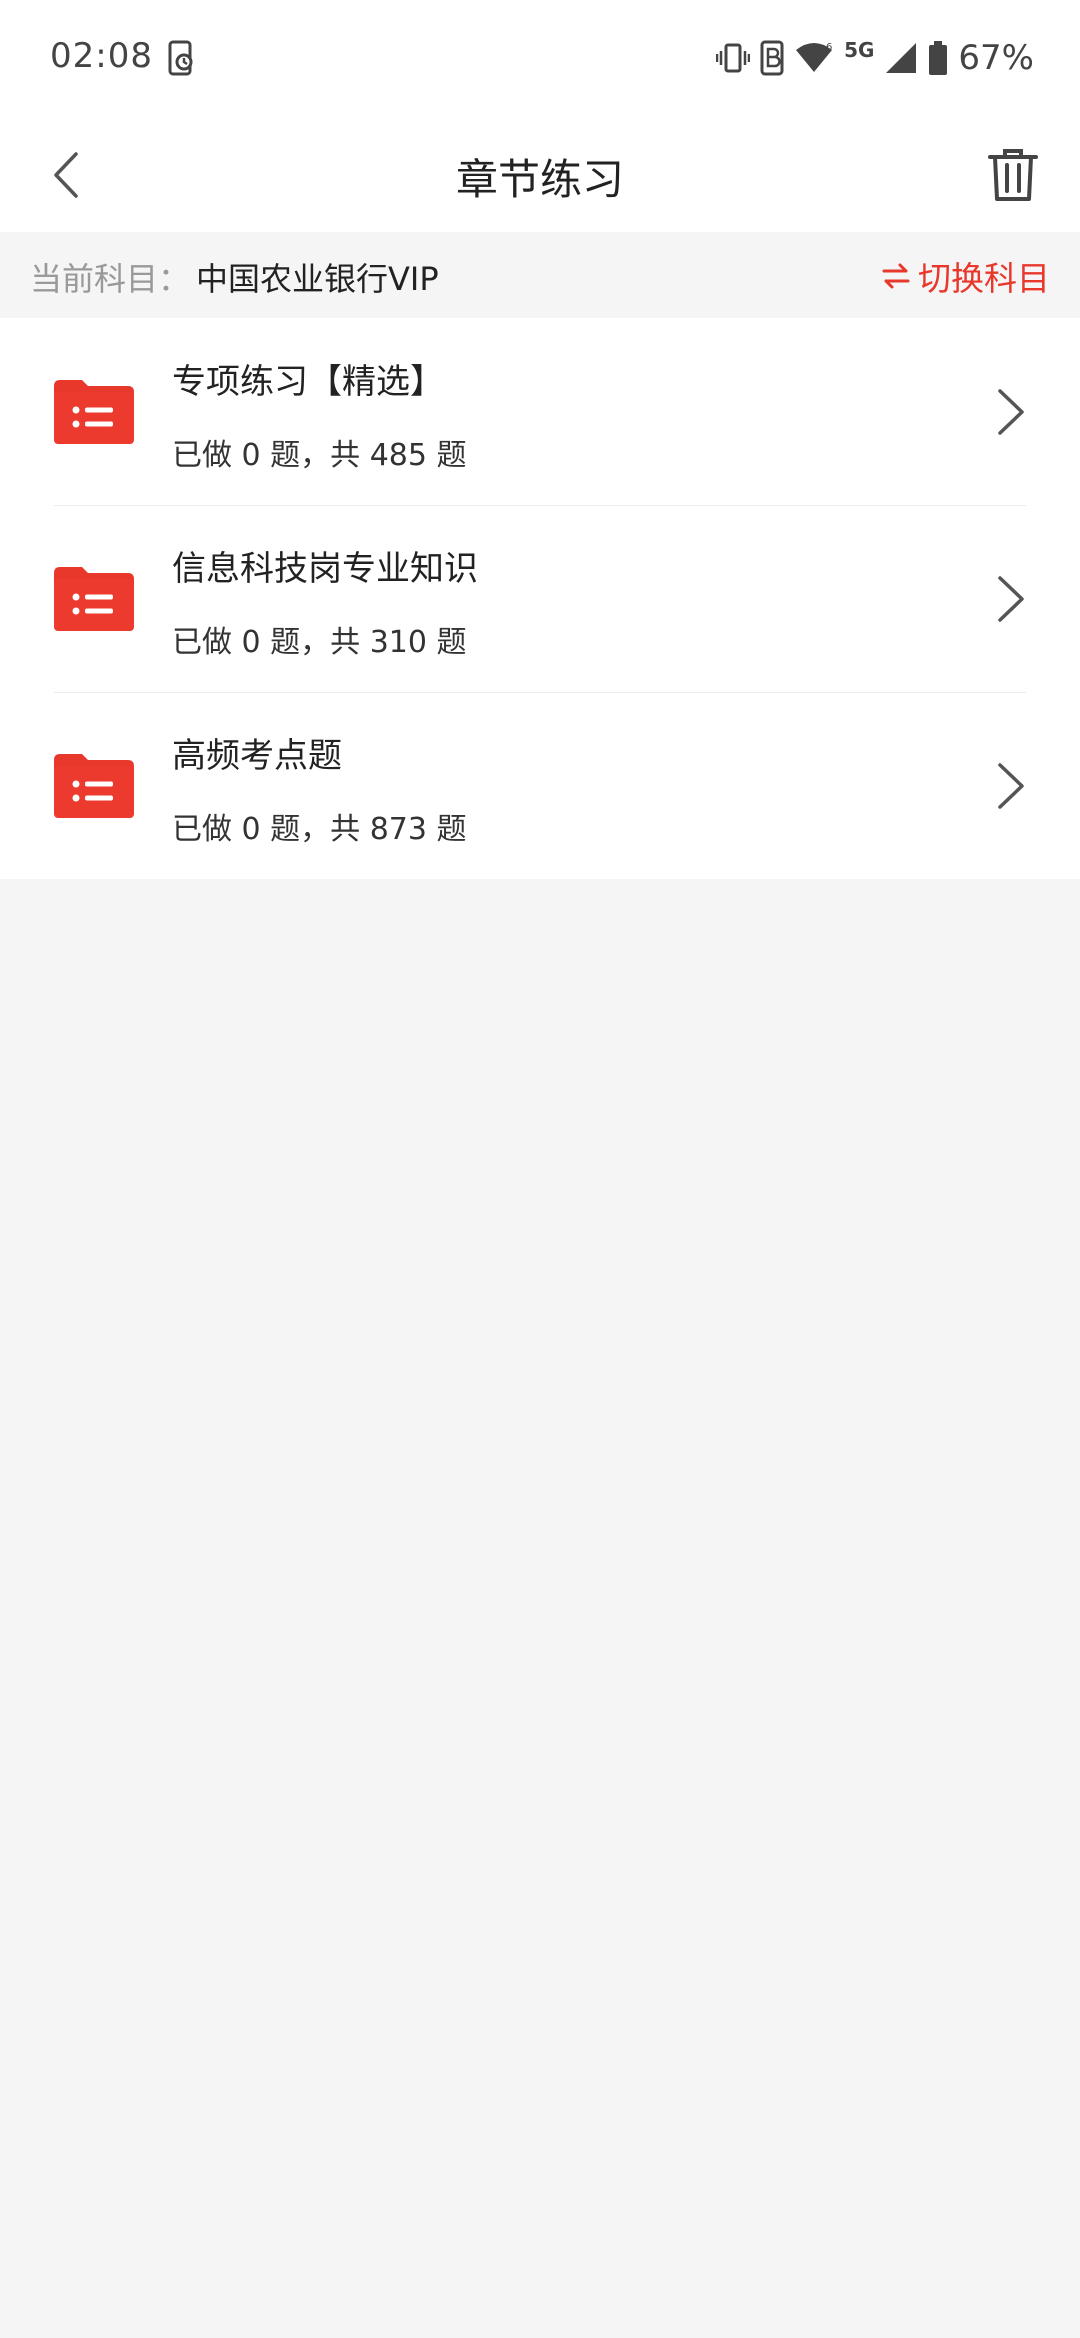 This screenshot has width=1080, height=2338. I want to click on battery-icon, so click(938, 58).